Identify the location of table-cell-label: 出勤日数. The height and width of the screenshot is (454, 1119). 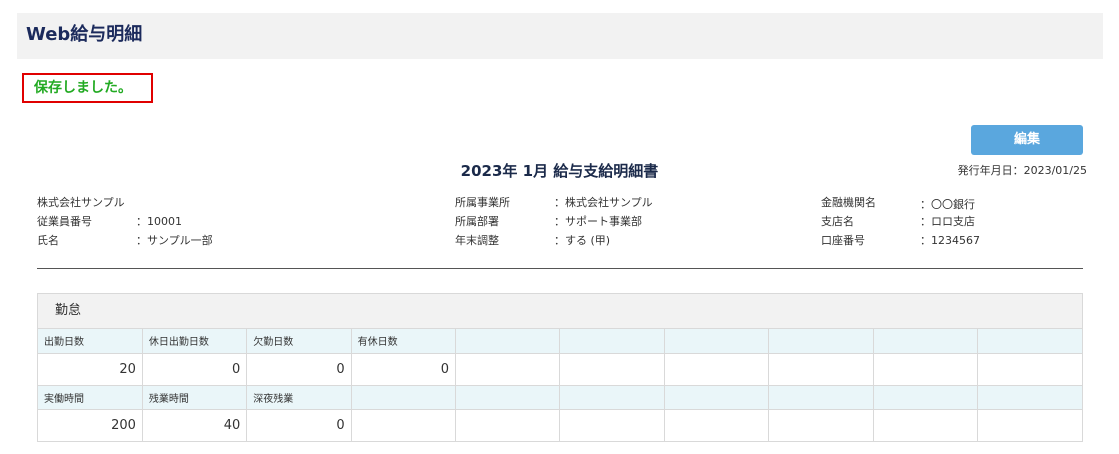
(90, 341).